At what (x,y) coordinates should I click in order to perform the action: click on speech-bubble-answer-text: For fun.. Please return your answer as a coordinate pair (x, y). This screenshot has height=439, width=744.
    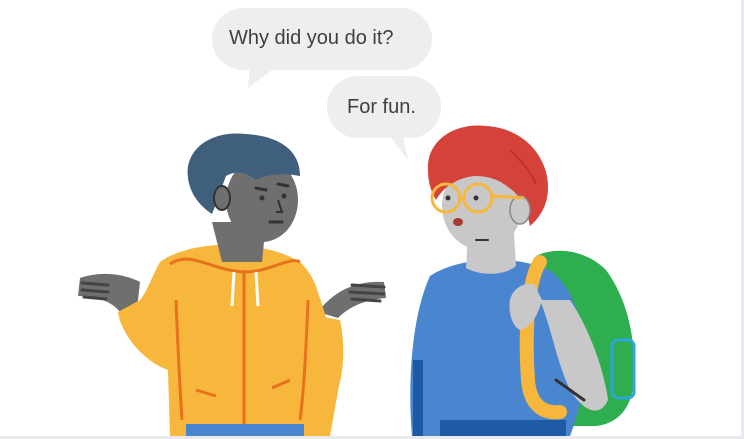
    Looking at the image, I should click on (381, 107).